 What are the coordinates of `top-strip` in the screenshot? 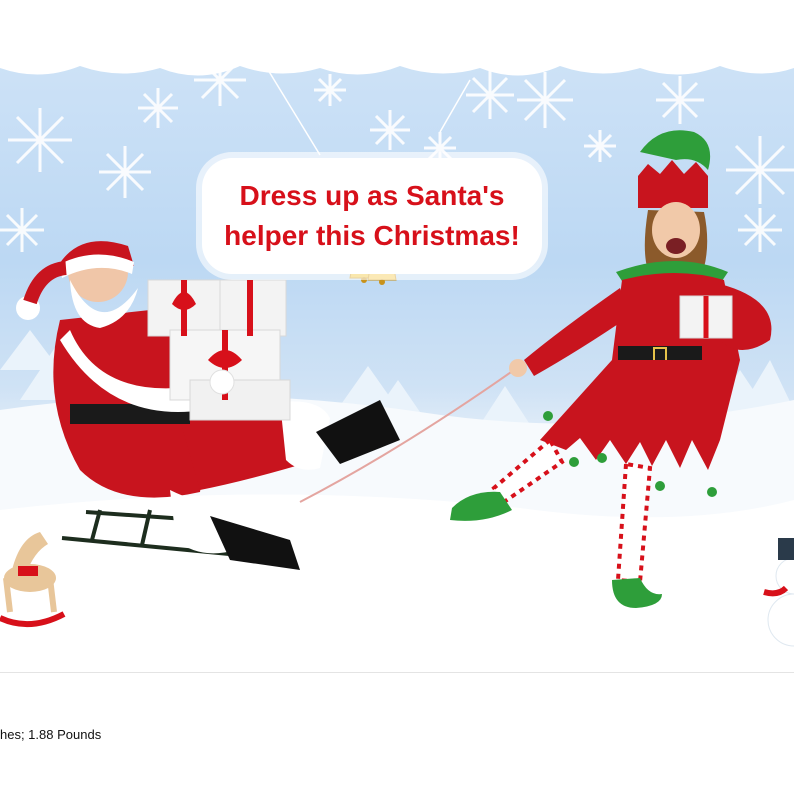 It's located at (397, 20).